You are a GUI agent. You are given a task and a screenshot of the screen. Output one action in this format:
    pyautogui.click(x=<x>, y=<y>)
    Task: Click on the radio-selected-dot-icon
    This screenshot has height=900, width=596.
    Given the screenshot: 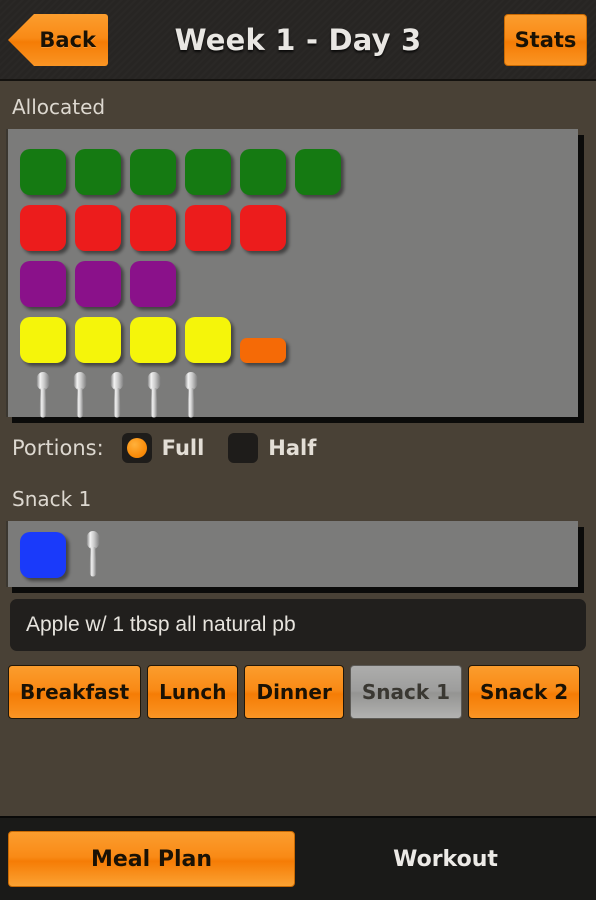 What is the action you would take?
    pyautogui.click(x=136, y=448)
    